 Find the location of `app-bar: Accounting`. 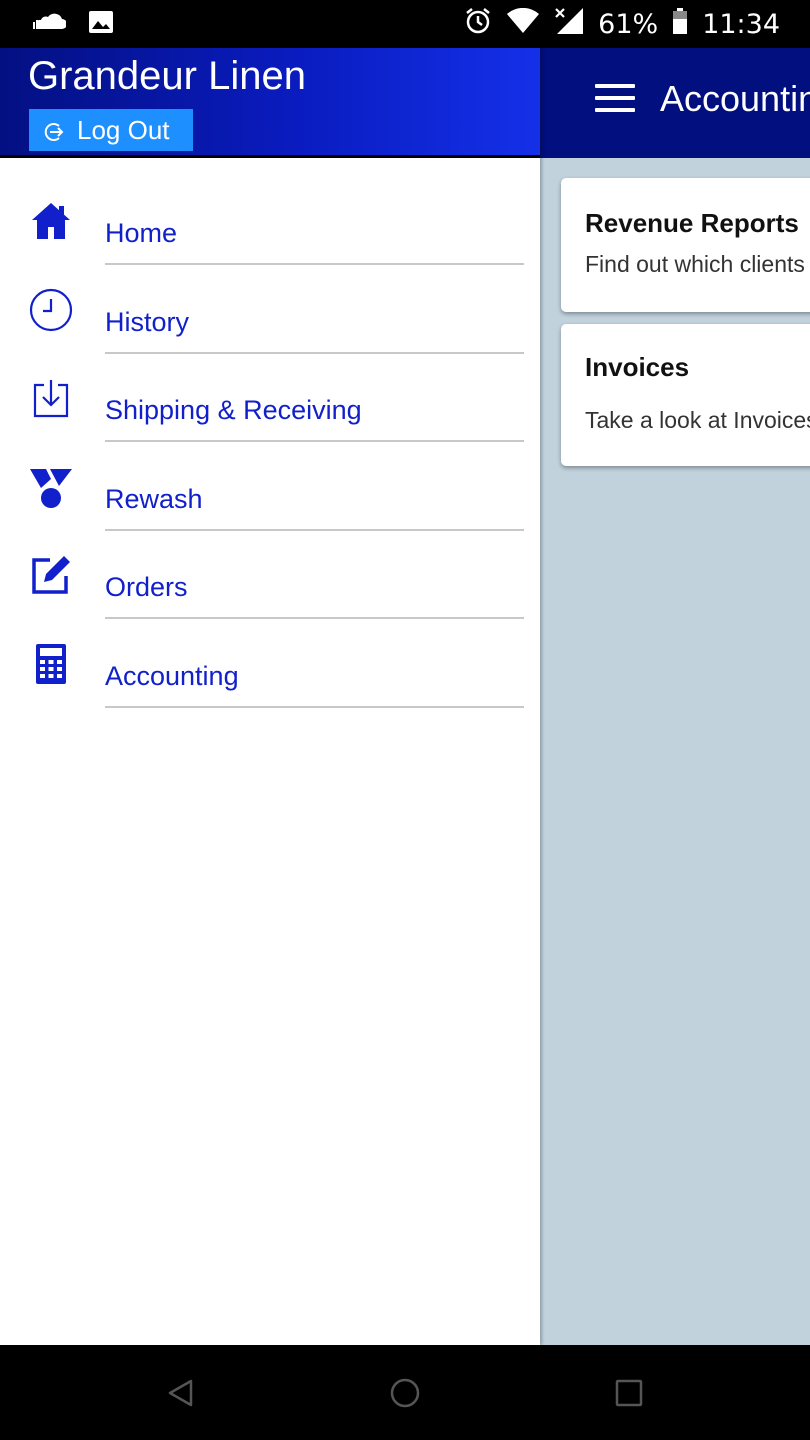

app-bar: Accounting is located at coordinates (675, 103).